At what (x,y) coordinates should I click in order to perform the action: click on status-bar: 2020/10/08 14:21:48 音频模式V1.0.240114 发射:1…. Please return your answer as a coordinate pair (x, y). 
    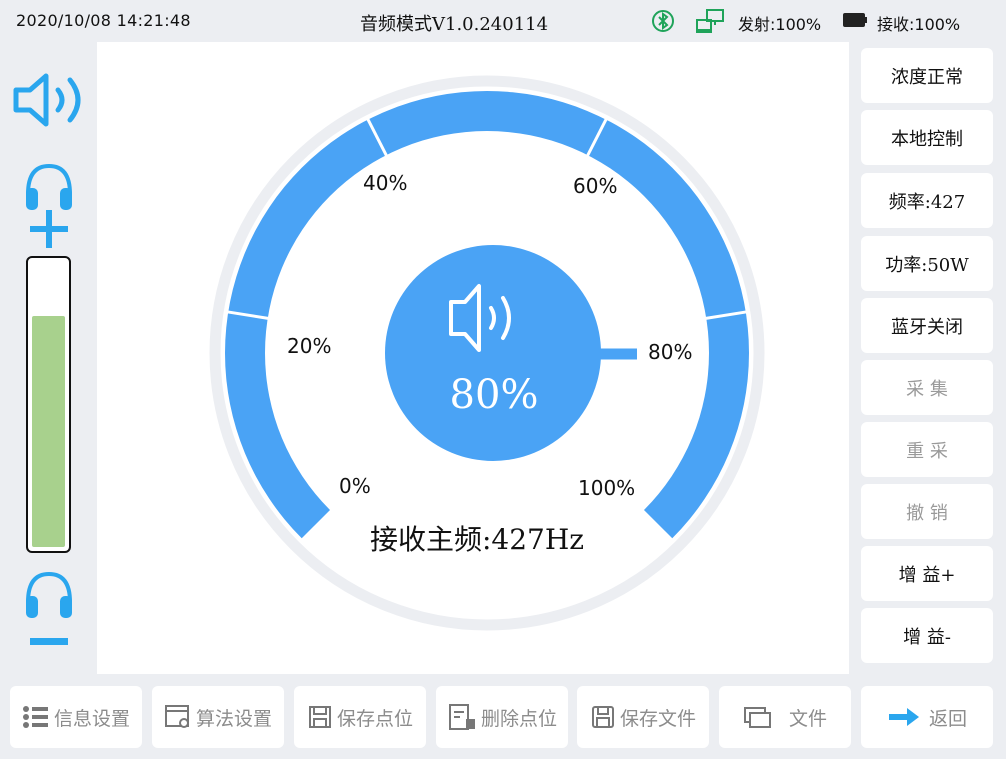
    Looking at the image, I should click on (503, 21).